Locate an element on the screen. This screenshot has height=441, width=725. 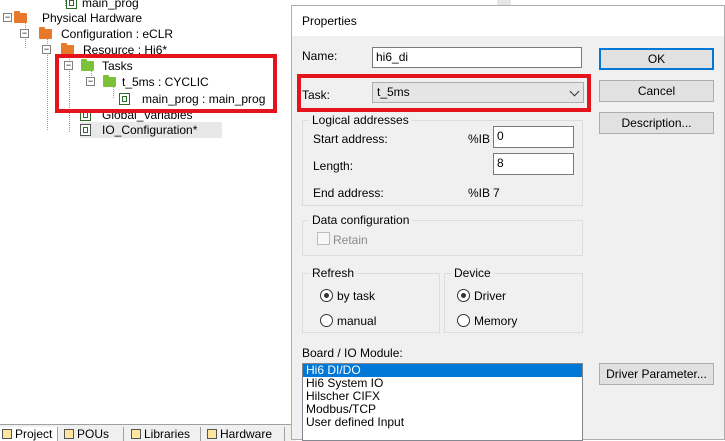
start-address-input: 0 is located at coordinates (533, 137).